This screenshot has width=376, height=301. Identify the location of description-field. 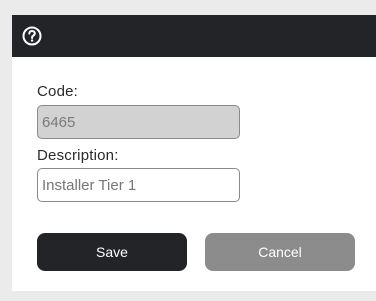
(138, 185).